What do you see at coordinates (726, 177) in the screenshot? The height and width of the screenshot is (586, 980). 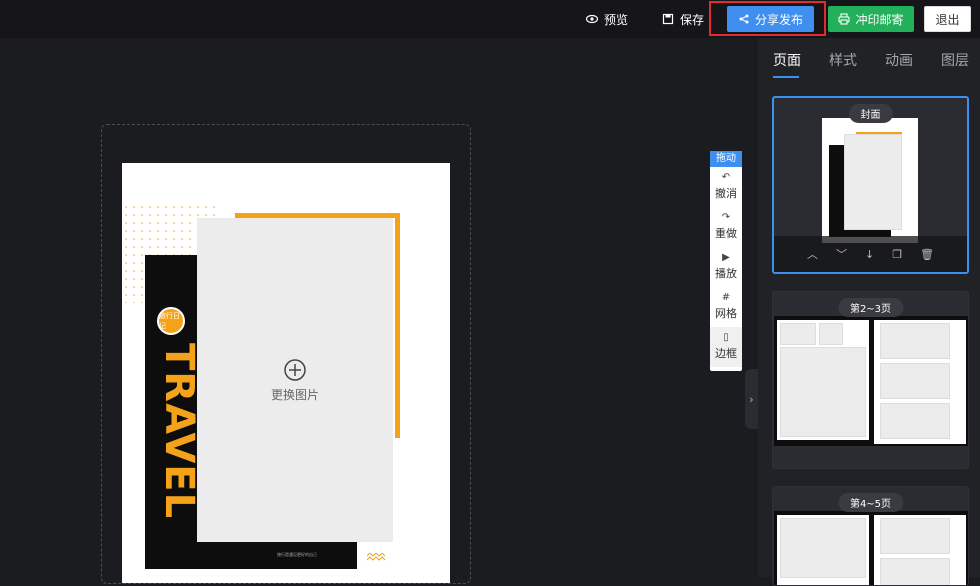 I see `undo-icon: ↶` at bounding box center [726, 177].